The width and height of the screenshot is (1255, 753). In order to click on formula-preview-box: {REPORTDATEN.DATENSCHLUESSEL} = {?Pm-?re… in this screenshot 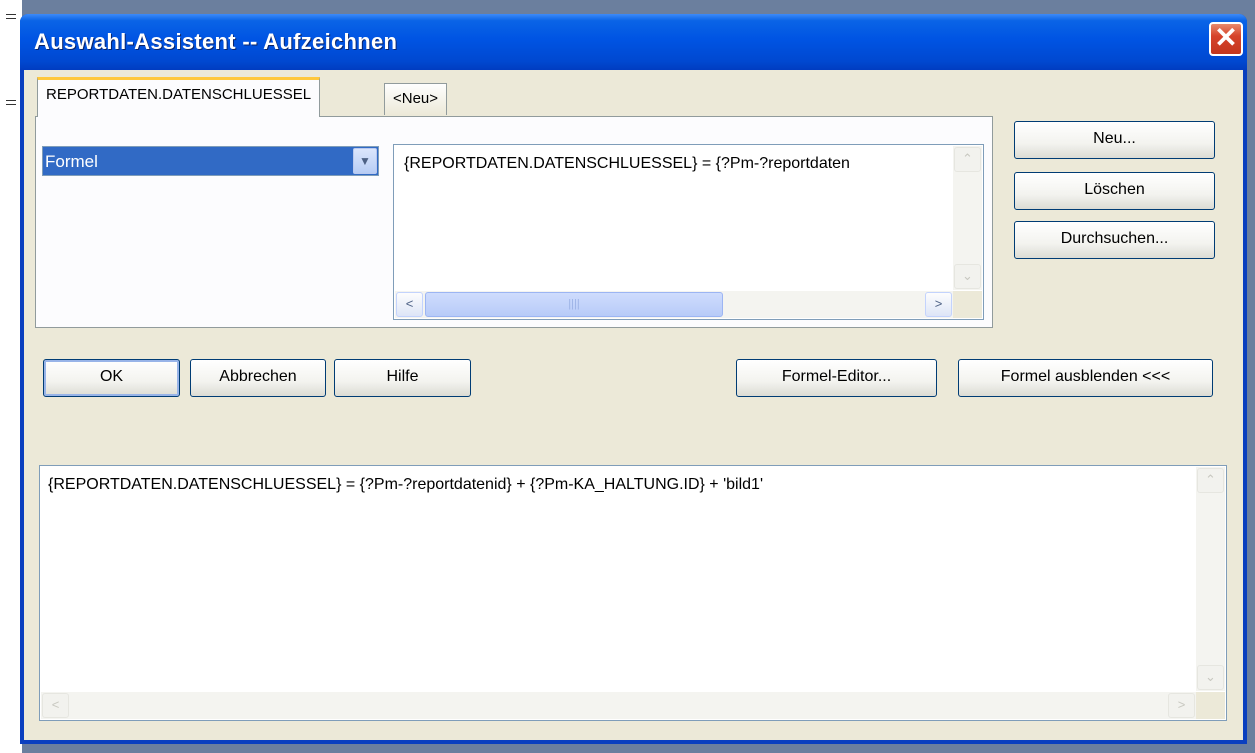, I will do `click(688, 232)`.